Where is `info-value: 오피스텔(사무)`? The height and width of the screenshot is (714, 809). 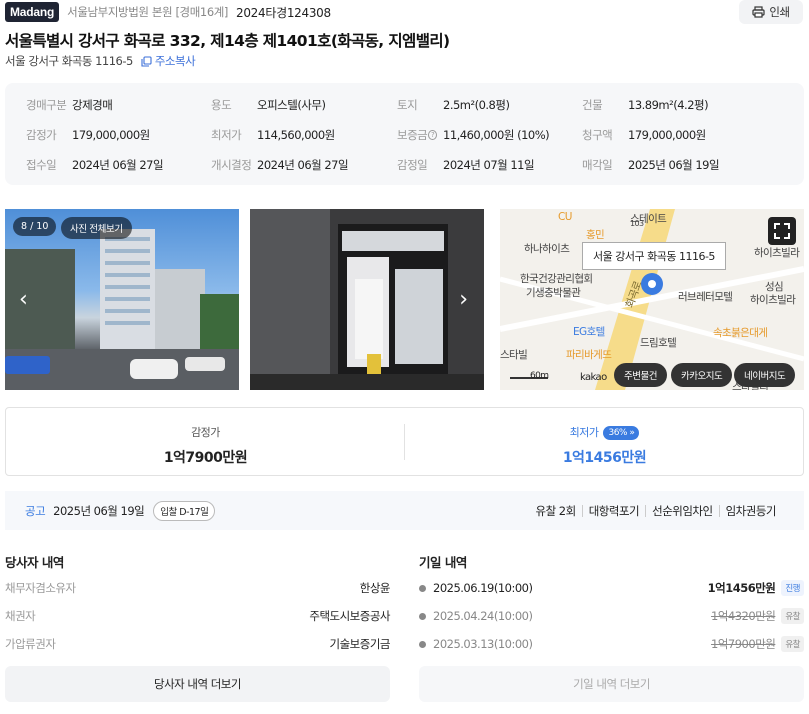
info-value: 오피스텔(사무) is located at coordinates (291, 105).